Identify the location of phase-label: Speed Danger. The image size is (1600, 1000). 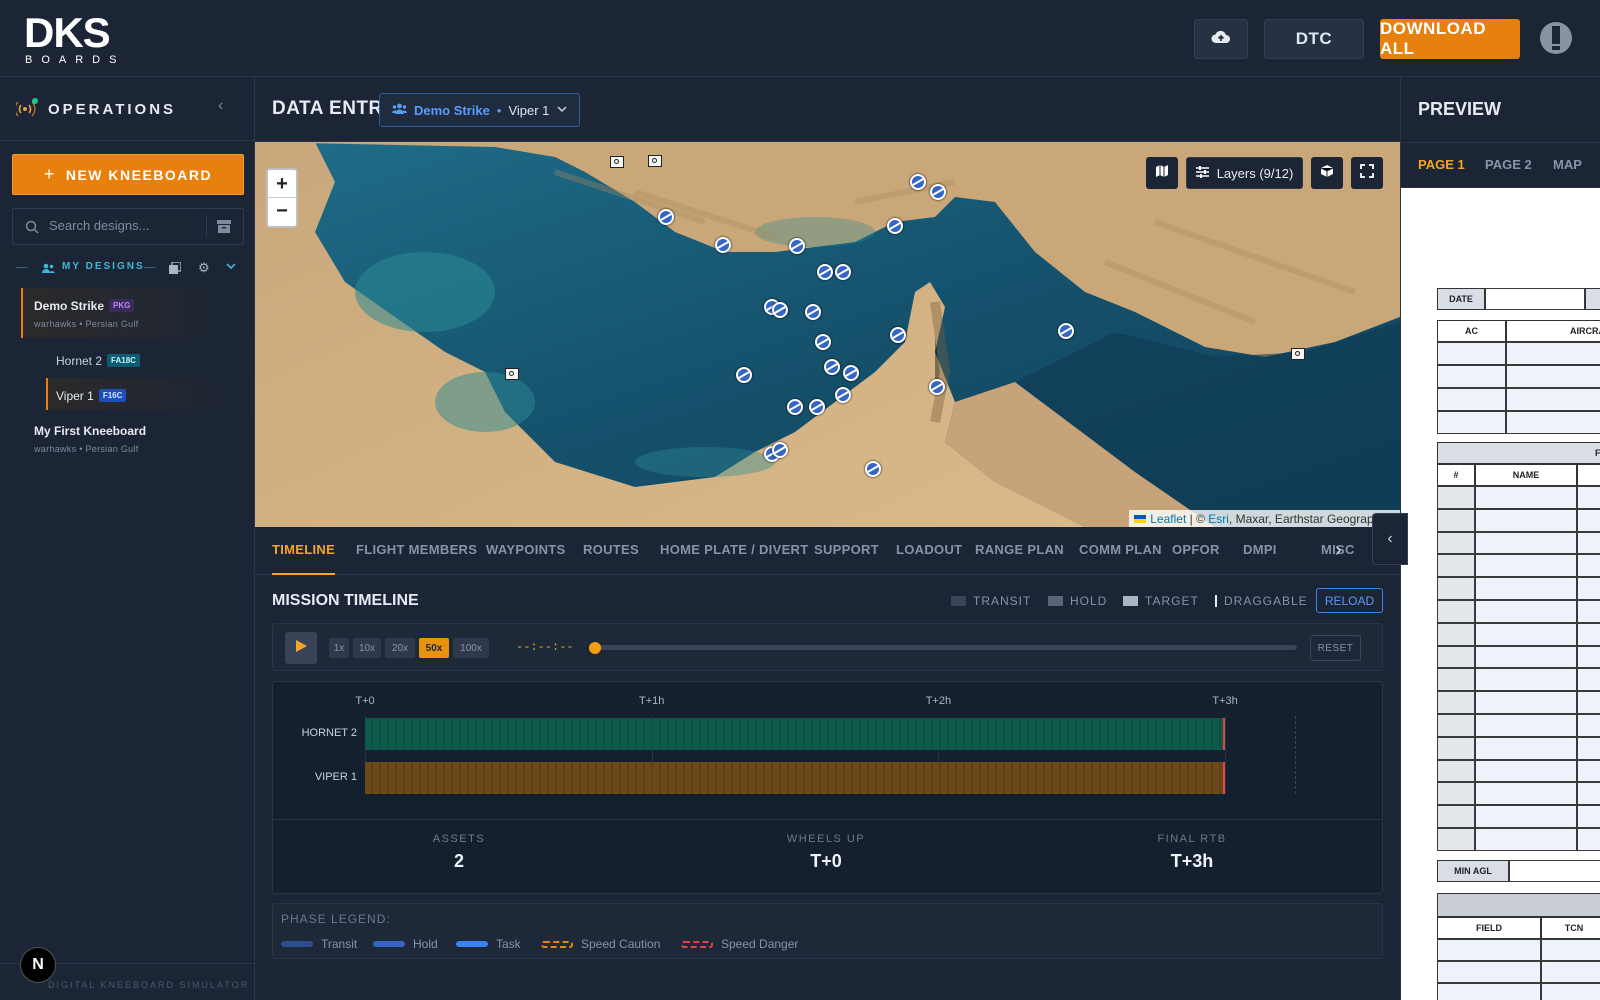
(760, 944).